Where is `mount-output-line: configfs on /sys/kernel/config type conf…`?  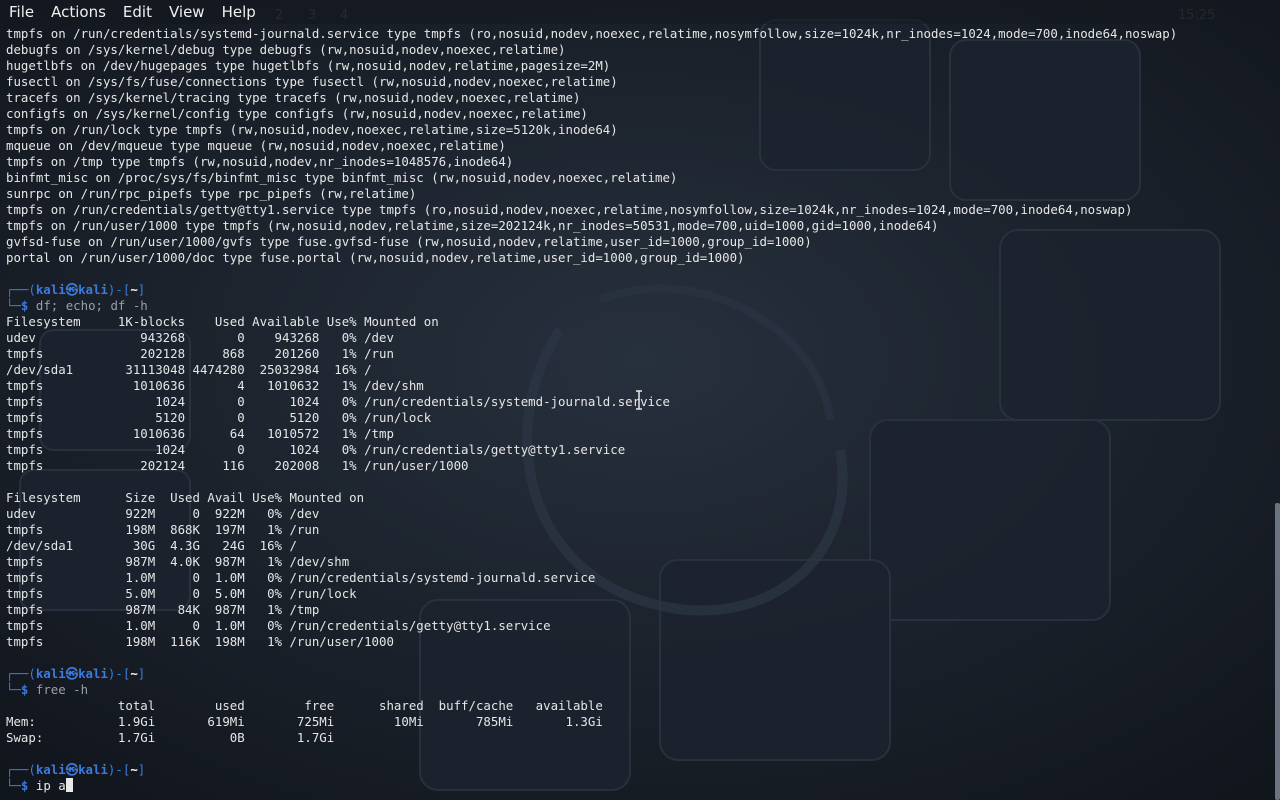
mount-output-line: configfs on /sys/kernel/config type conf… is located at coordinates (297, 113).